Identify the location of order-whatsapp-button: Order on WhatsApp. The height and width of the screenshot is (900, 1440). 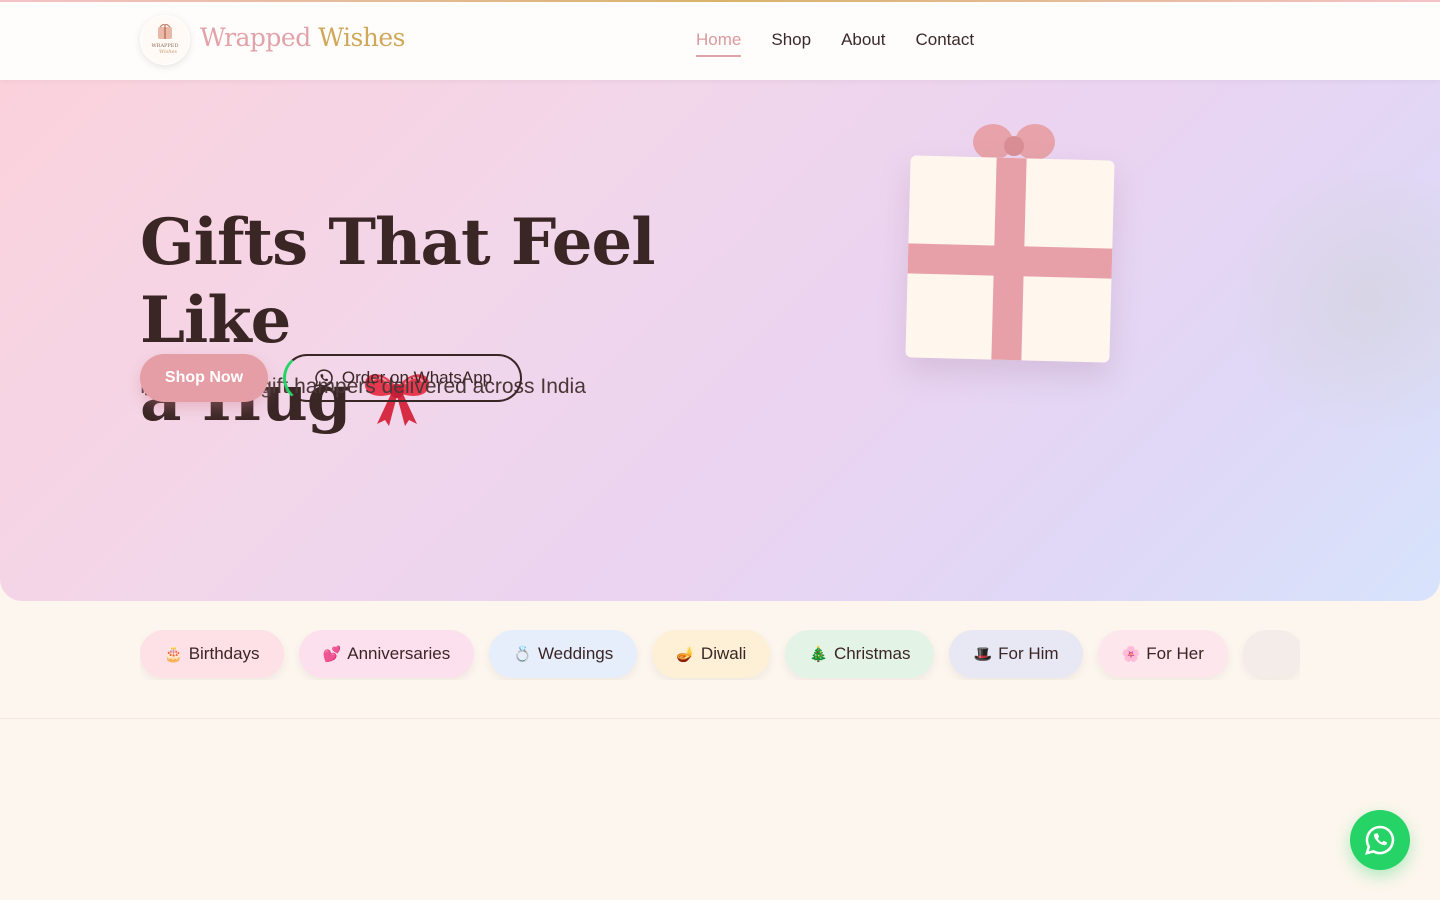
(402, 378).